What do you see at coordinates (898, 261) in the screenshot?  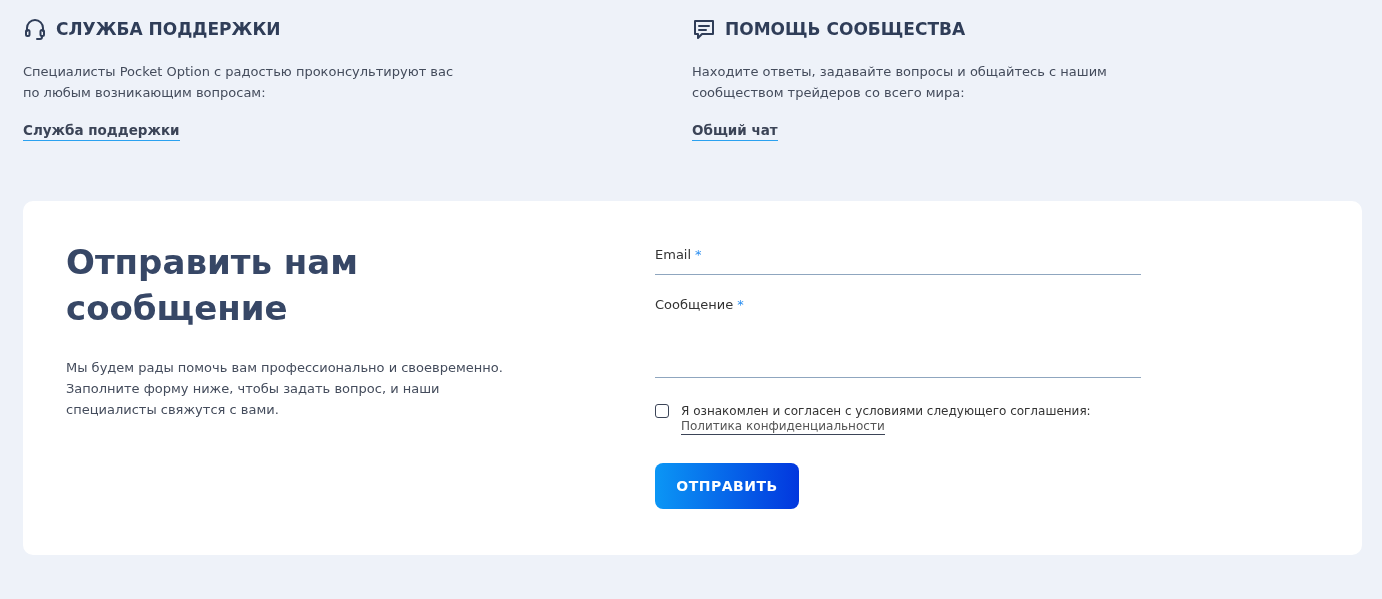 I see `email-field: Email *` at bounding box center [898, 261].